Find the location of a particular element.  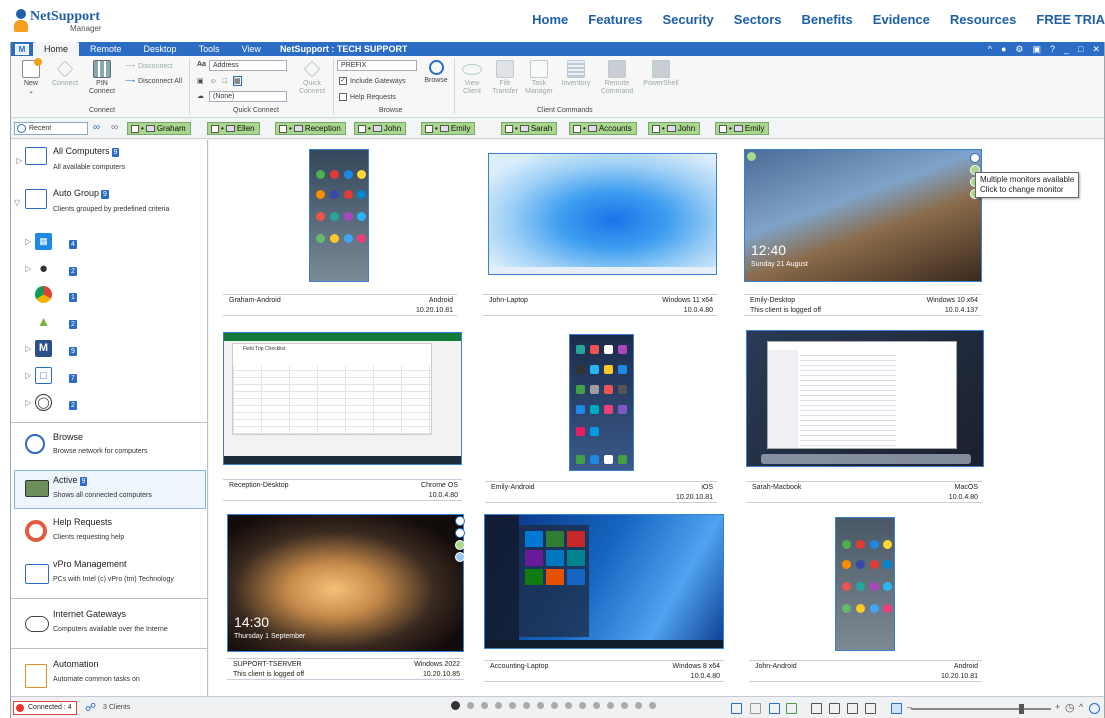

powershell-button: PowerShell is located at coordinates (661, 74).